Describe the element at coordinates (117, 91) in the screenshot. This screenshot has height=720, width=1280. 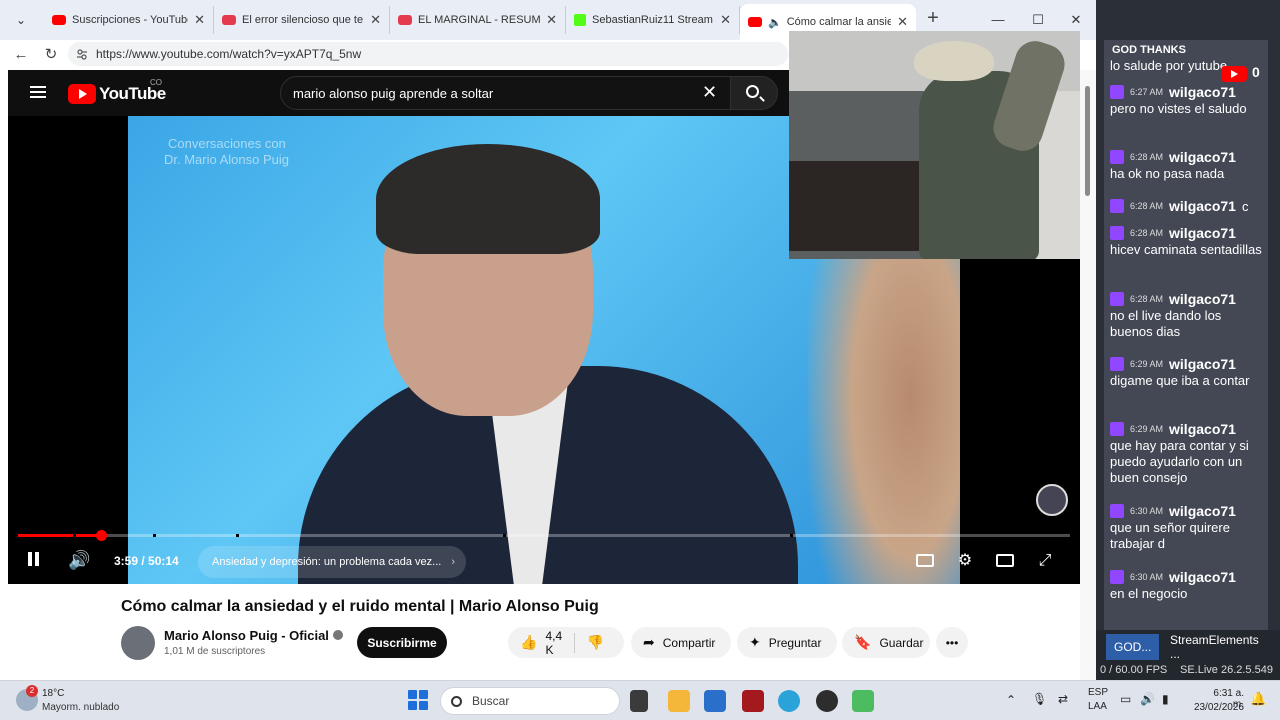
I see `youtube-logo: YouTube CO` at that location.